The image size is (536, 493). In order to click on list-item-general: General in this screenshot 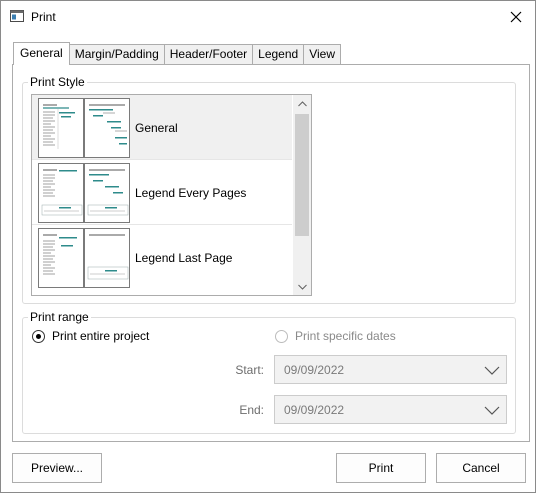, I will do `click(162, 127)`.